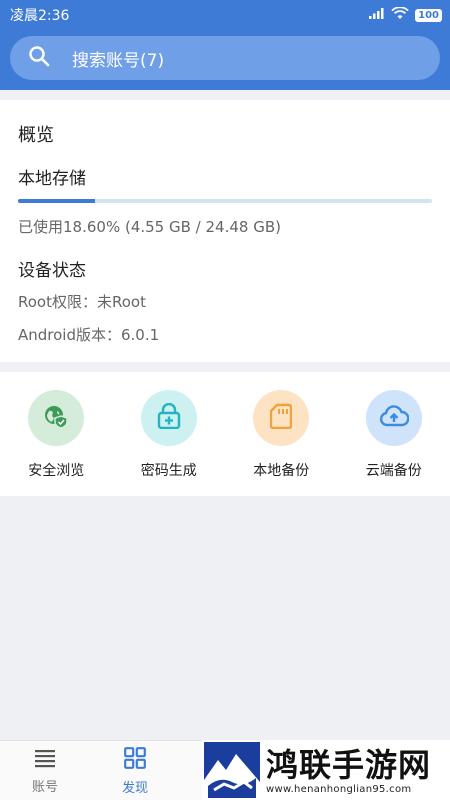 This screenshot has height=800, width=450. Describe the element at coordinates (149, 227) in the screenshot. I see `storage-usage-text: 已使用18.60% (4.55 GB / 24.48 GB)` at that location.